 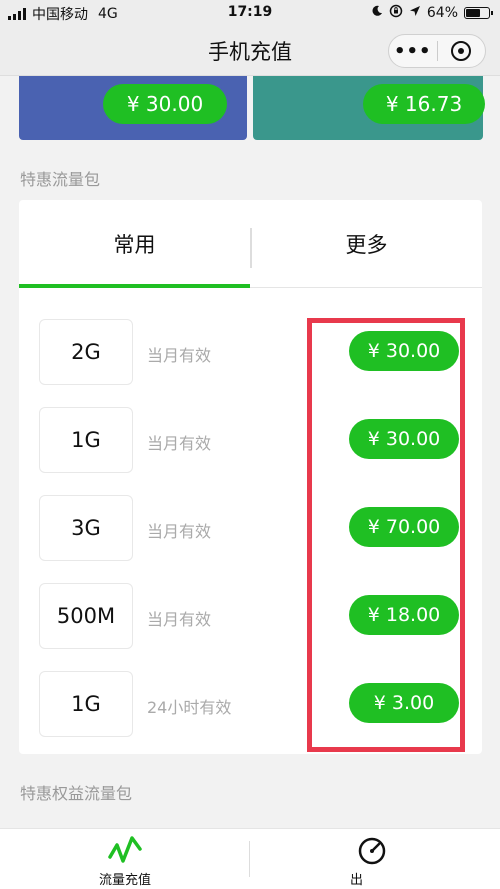 What do you see at coordinates (86, 528) in the screenshot?
I see `package-size: 3G` at bounding box center [86, 528].